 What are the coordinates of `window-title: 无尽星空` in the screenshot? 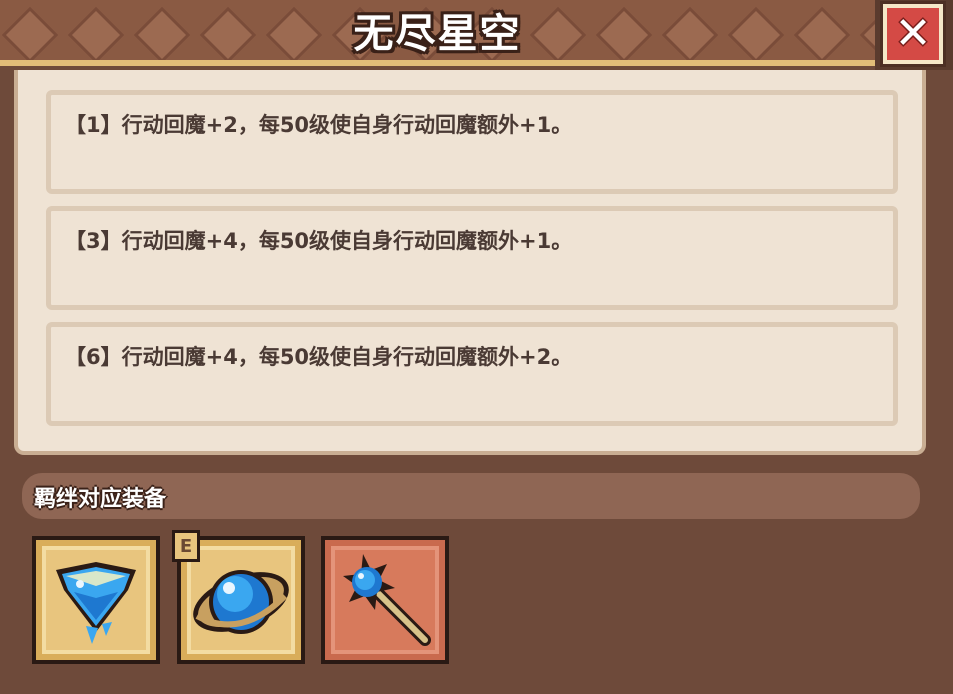 It's located at (437, 34).